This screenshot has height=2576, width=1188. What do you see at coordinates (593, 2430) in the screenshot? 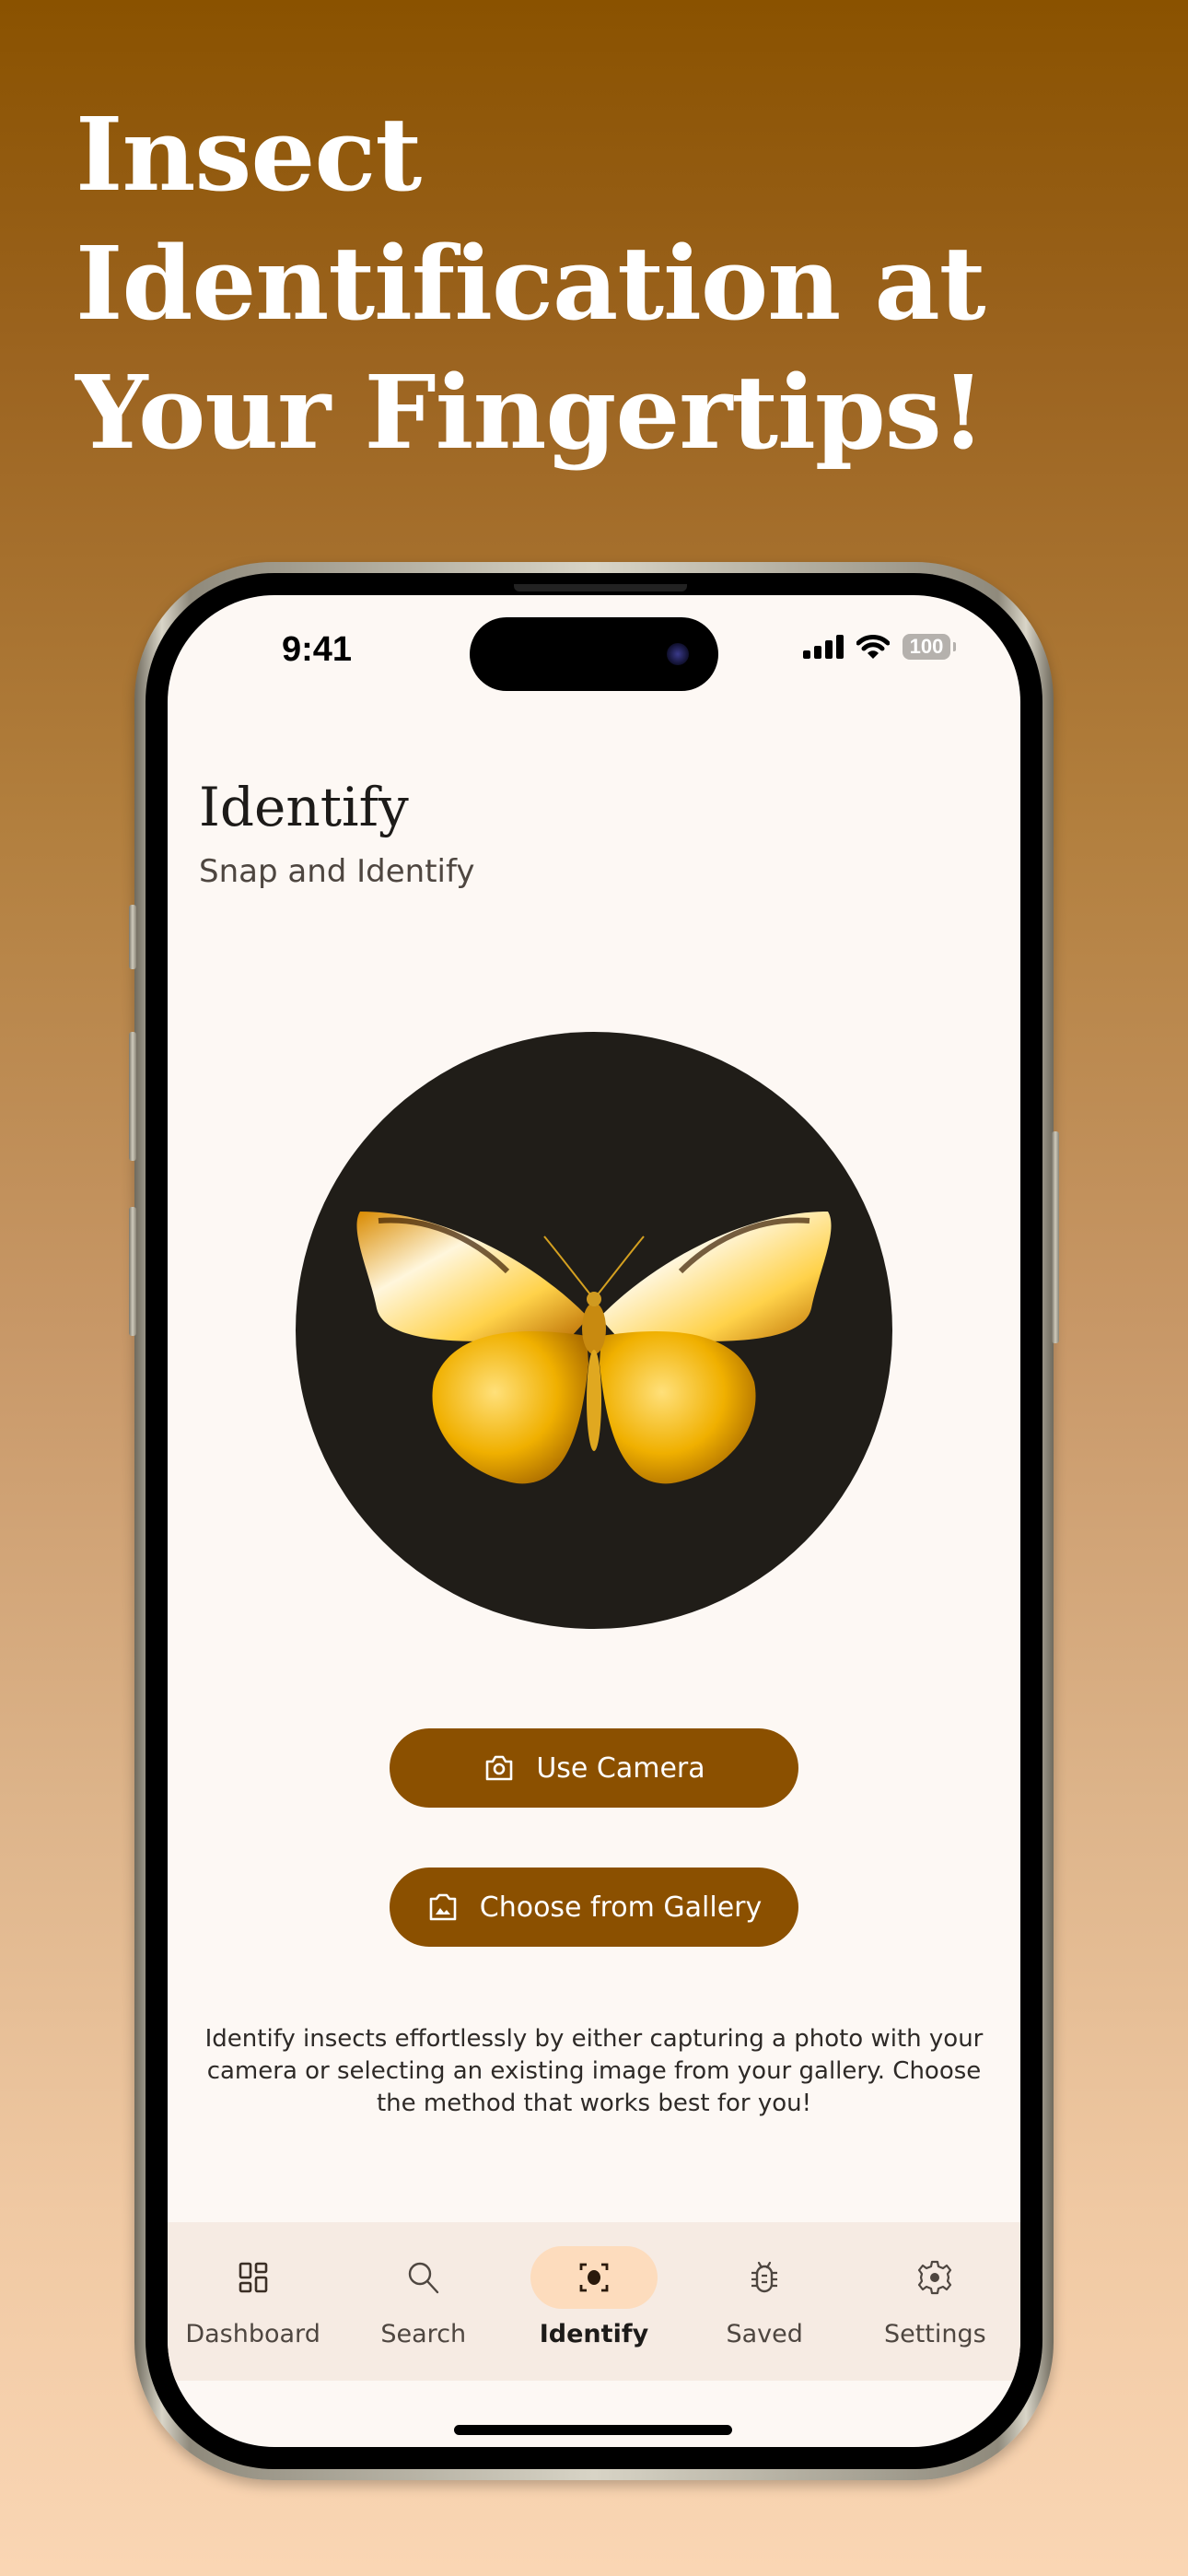
I see `home-indicator` at bounding box center [593, 2430].